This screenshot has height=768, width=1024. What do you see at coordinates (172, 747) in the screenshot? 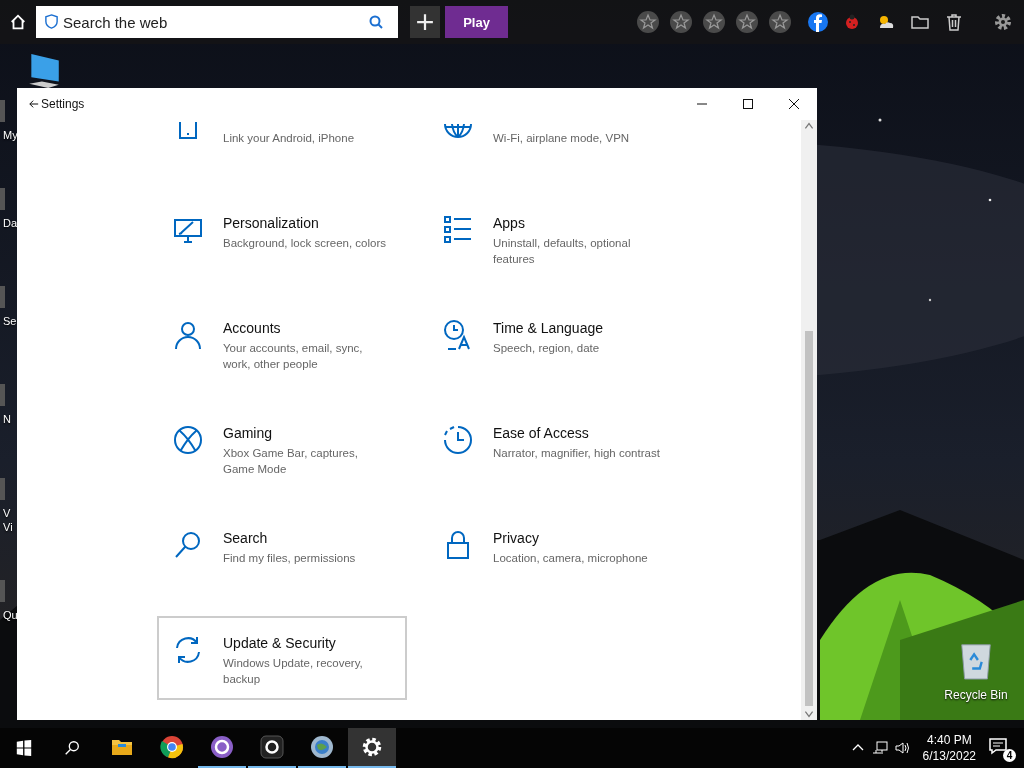
I see `browser-icon` at bounding box center [172, 747].